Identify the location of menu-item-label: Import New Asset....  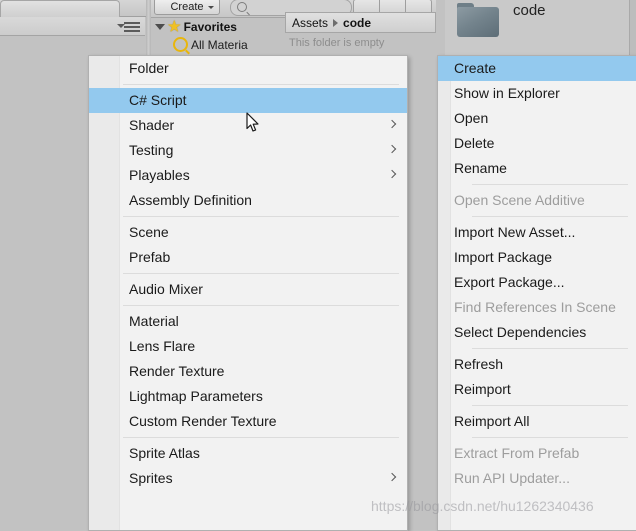
(515, 232).